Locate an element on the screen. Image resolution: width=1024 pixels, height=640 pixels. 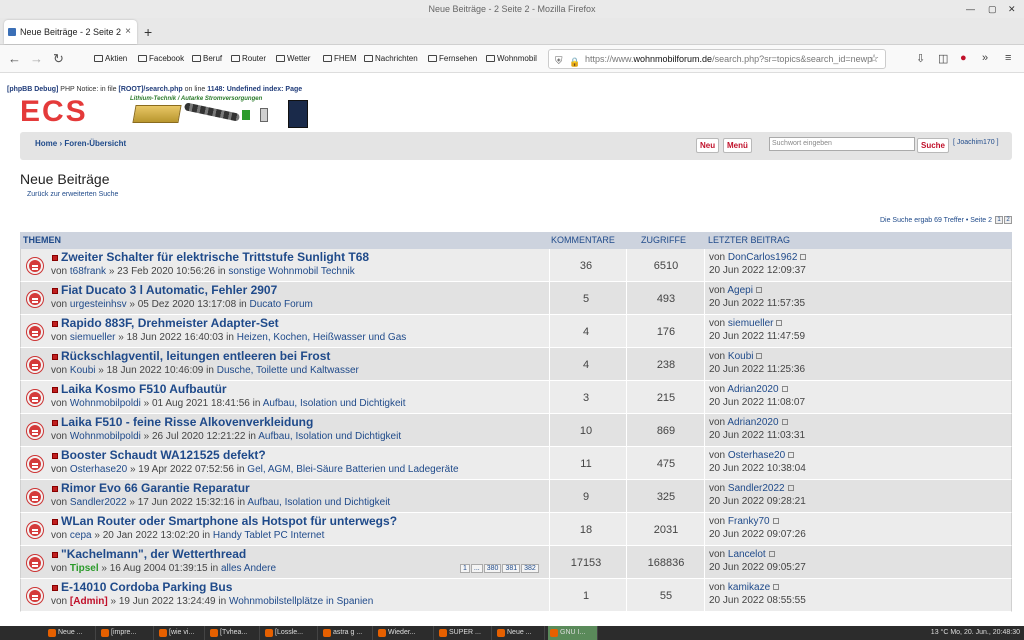
pocket-icon: ⇩ is located at coordinates (920, 58).